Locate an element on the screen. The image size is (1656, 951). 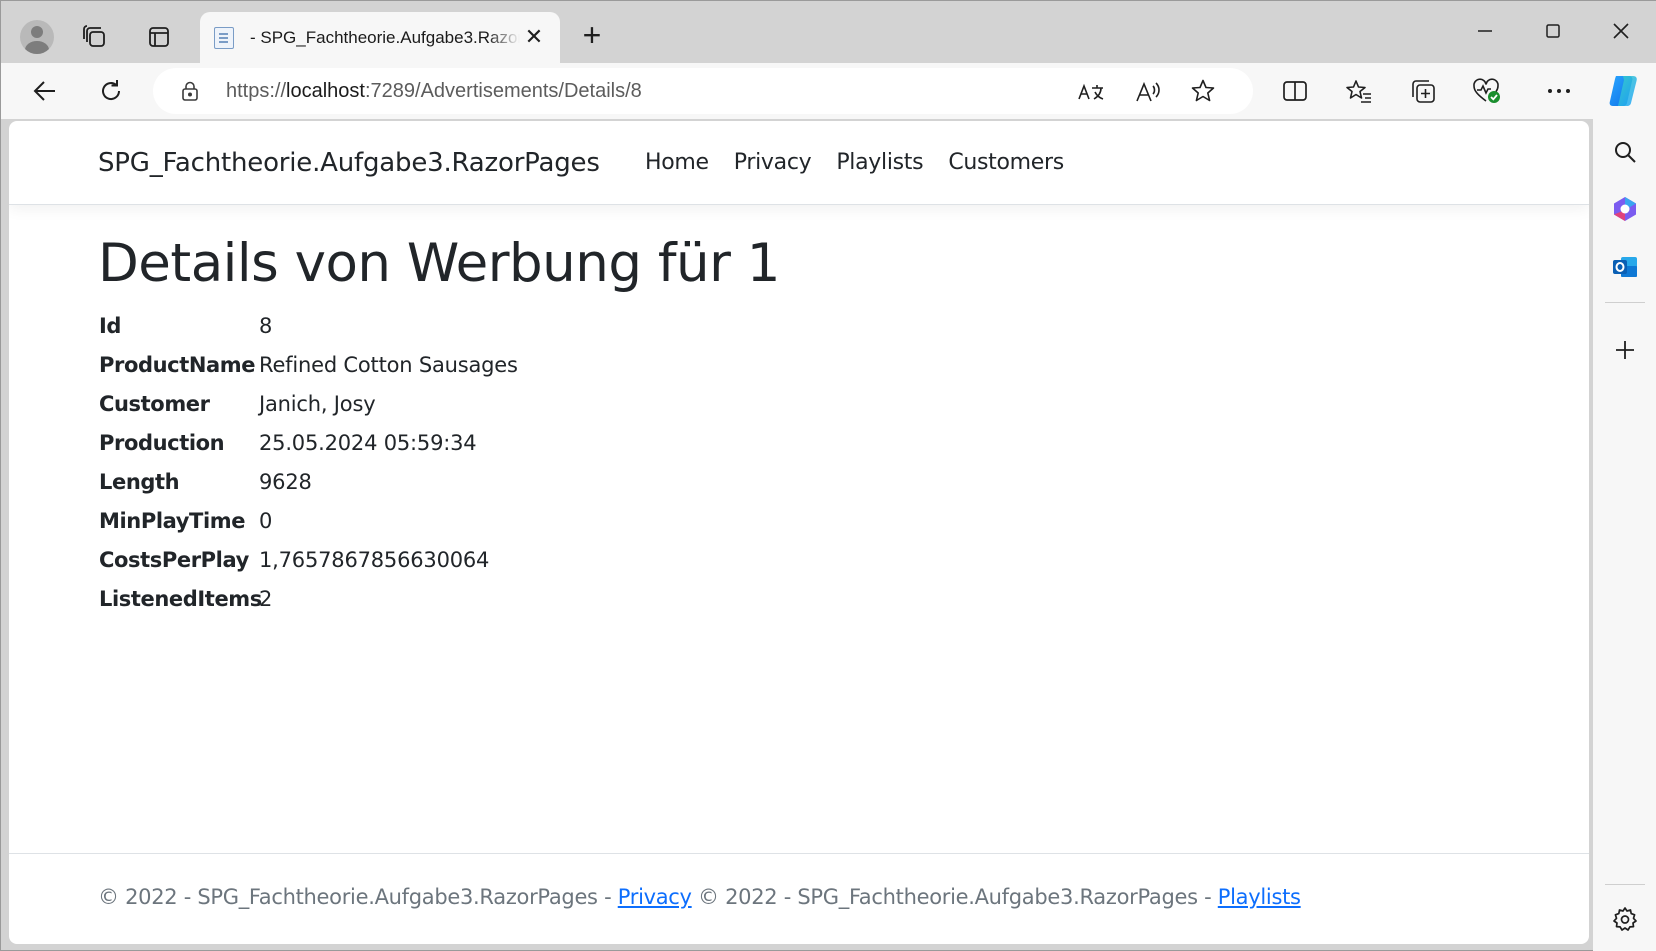
detail-label: Customer is located at coordinates (154, 403).